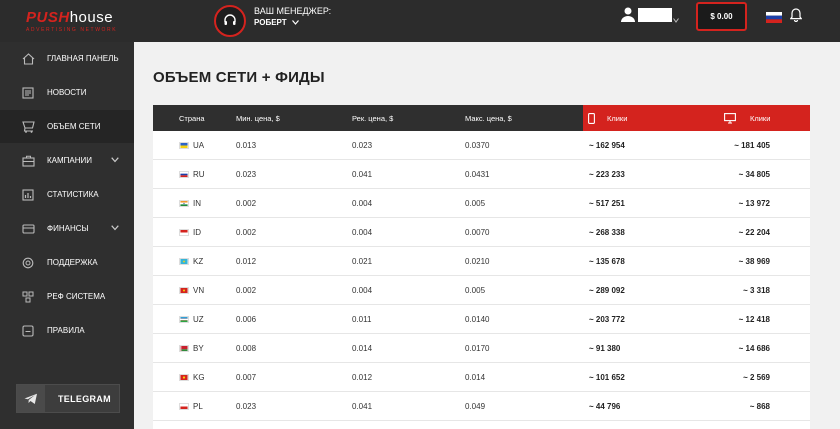 Image resolution: width=840 pixels, height=429 pixels. Describe the element at coordinates (475, 377) in the screenshot. I see `max-price-cell: 0.014` at that location.